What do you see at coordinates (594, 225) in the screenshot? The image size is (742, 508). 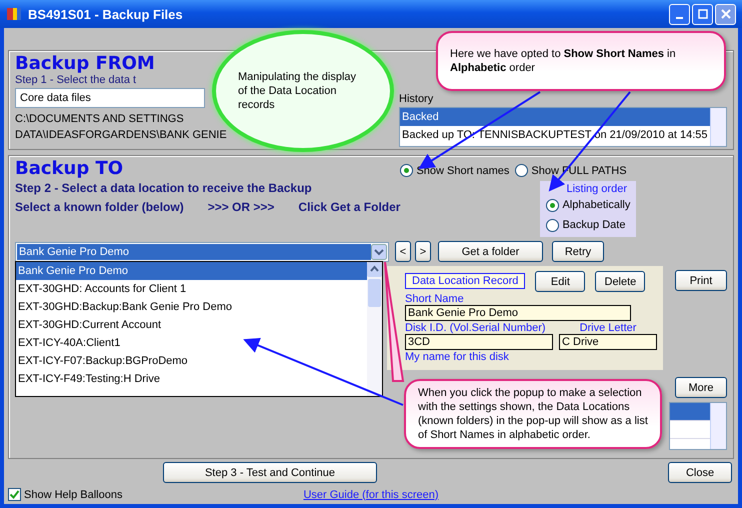 I see `radio-label: Backup Date` at bounding box center [594, 225].